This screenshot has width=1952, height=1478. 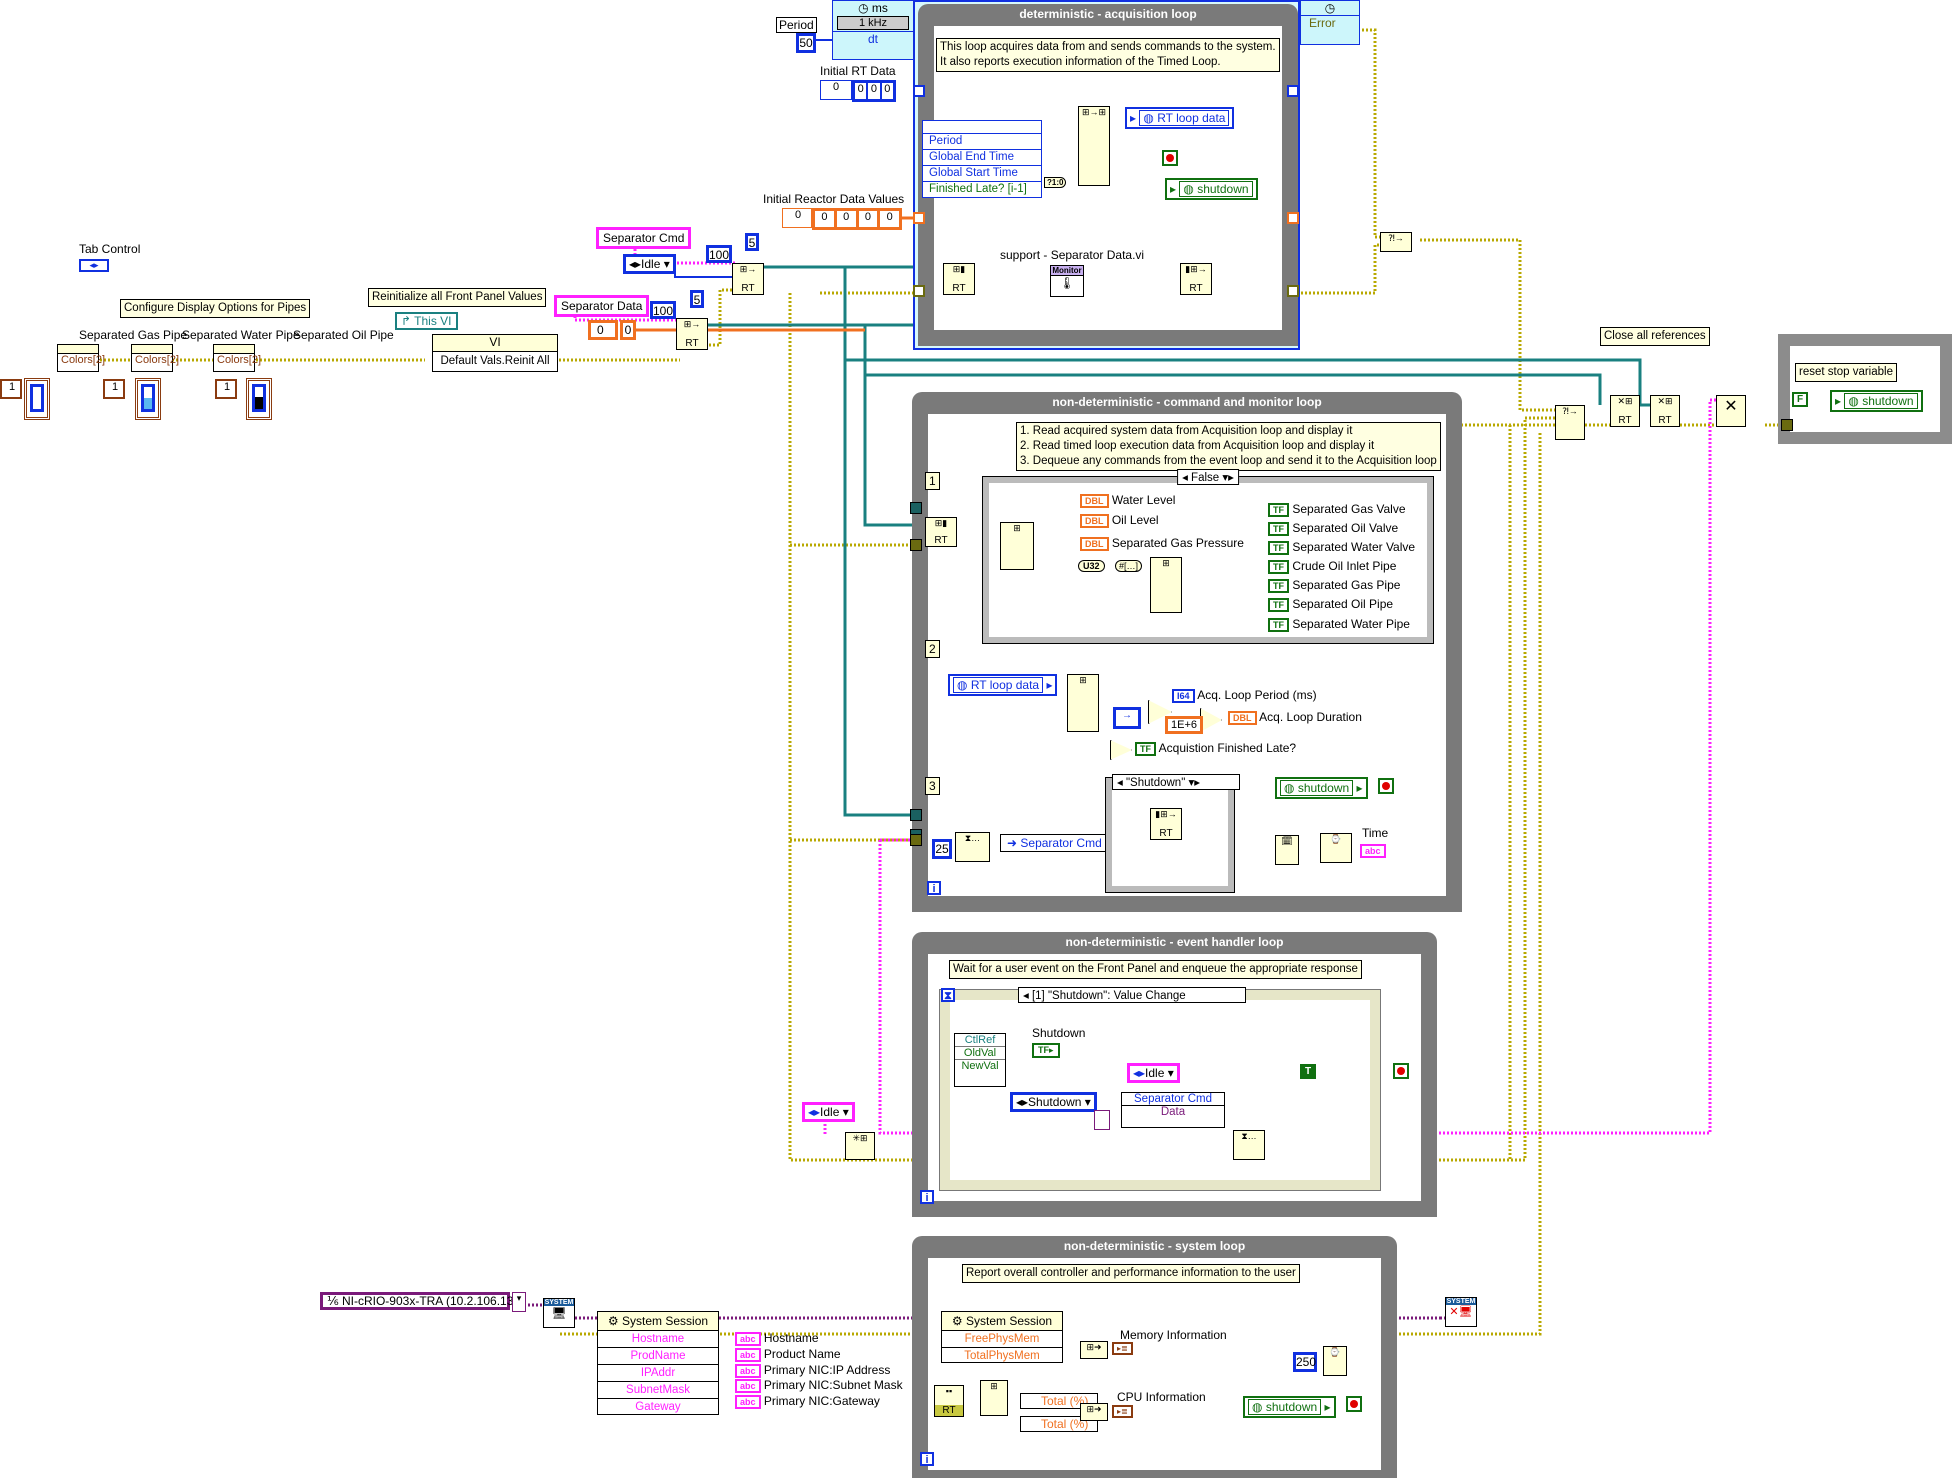 I want to click on case-selector-shutdown: ◂ "Shutdown" ▾▸, so click(x=1176, y=782).